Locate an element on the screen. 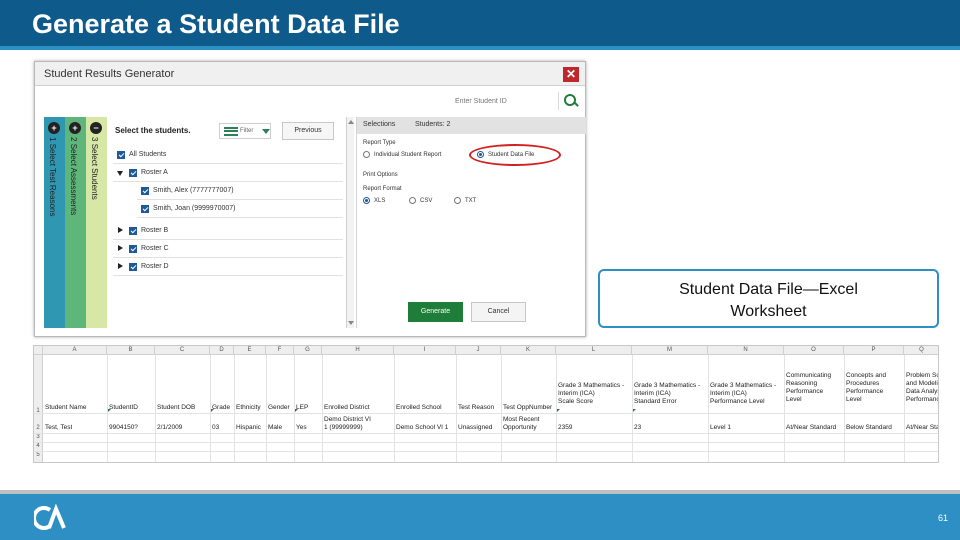 The height and width of the screenshot is (540, 960). step-tab-select-students: − 3 Select Students is located at coordinates (96, 222).